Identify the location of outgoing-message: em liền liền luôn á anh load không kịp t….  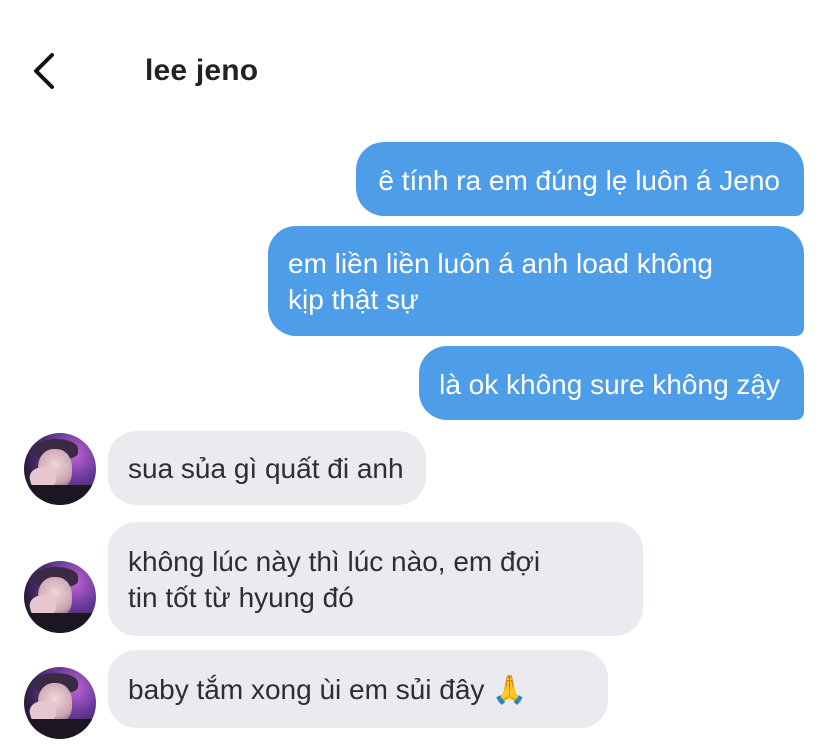
(536, 281).